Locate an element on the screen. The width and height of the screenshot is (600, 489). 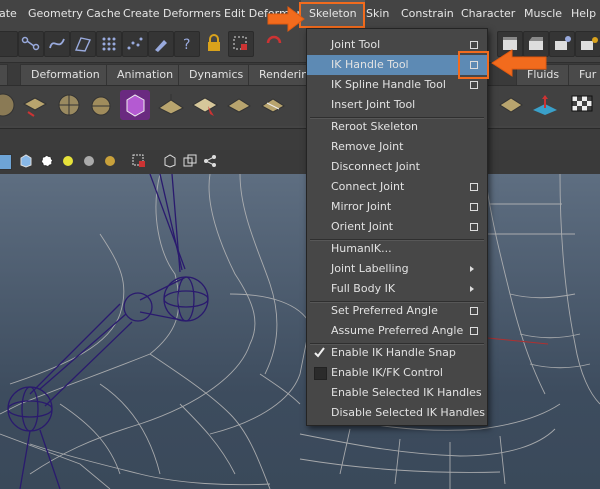
menu-item-label: IK Spline Handle Tool is located at coordinates (388, 84).